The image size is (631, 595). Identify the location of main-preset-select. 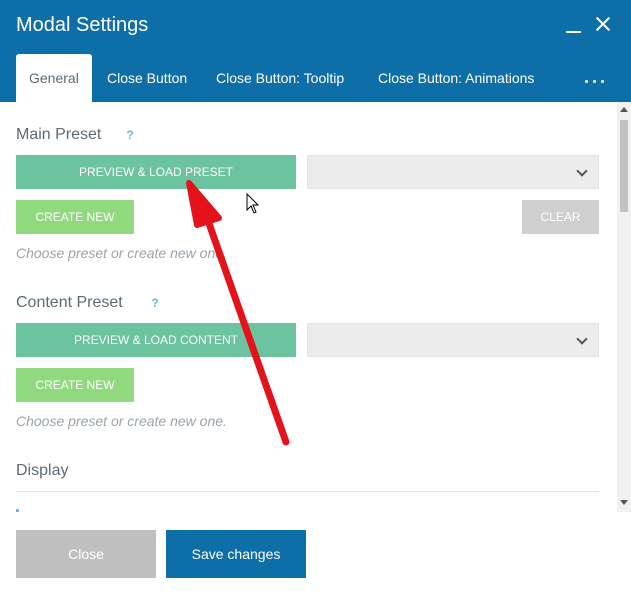
(453, 172).